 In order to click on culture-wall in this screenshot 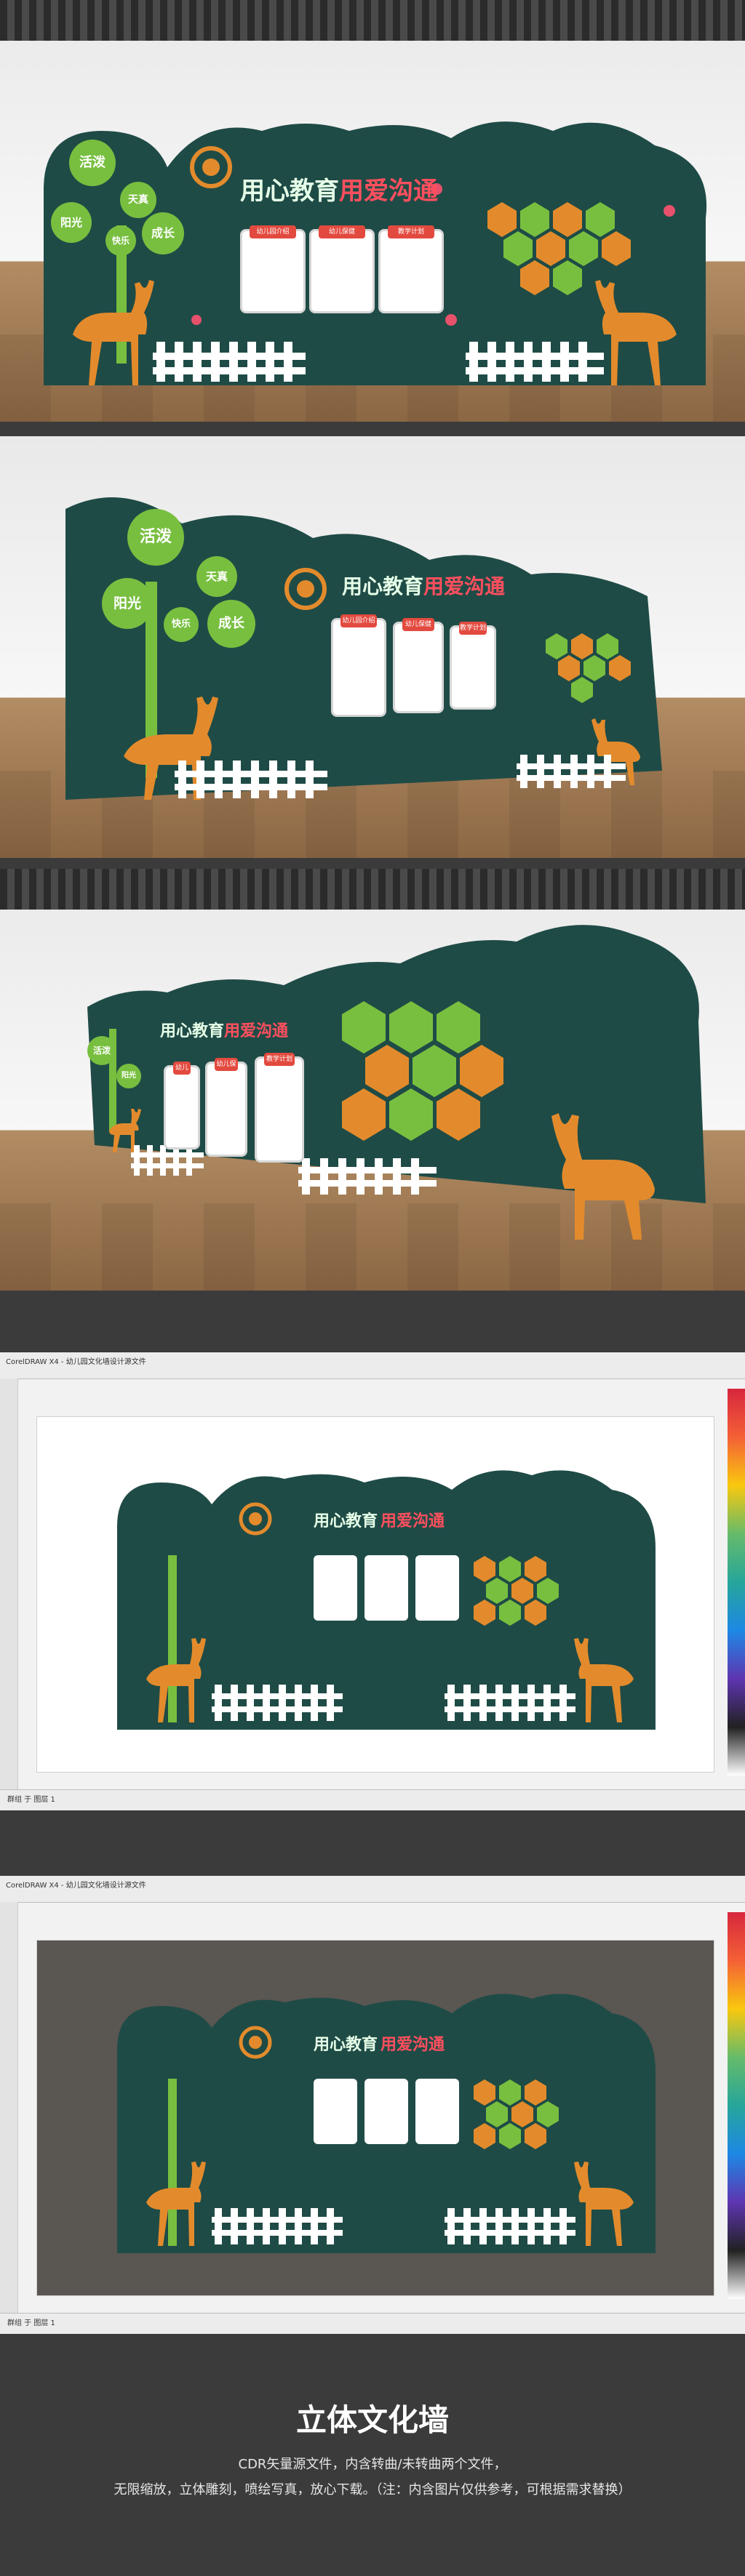, I will do `click(375, 253)`.